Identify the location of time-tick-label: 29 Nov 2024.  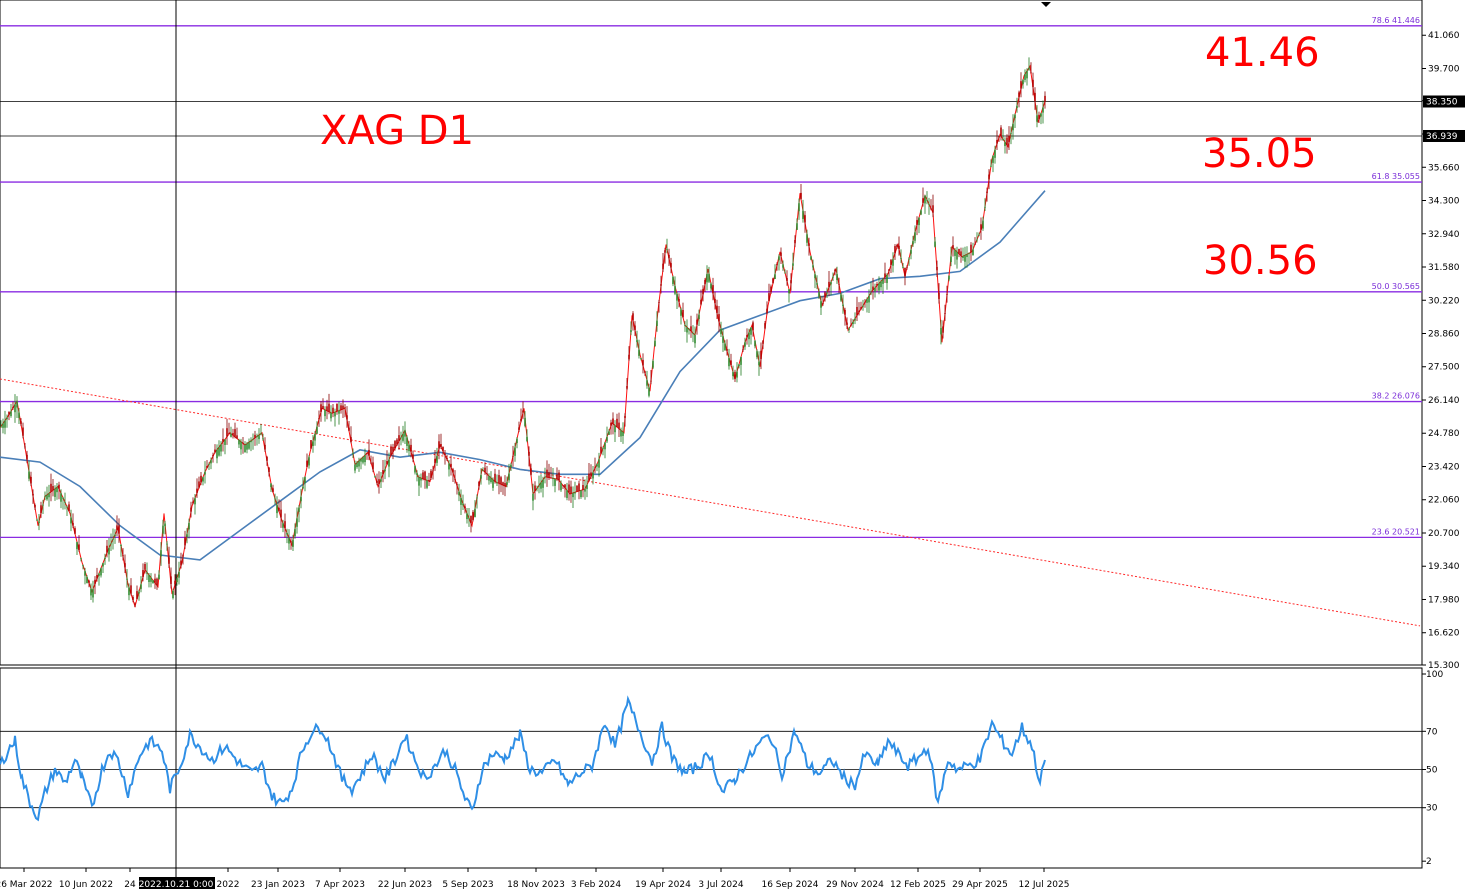
(855, 885).